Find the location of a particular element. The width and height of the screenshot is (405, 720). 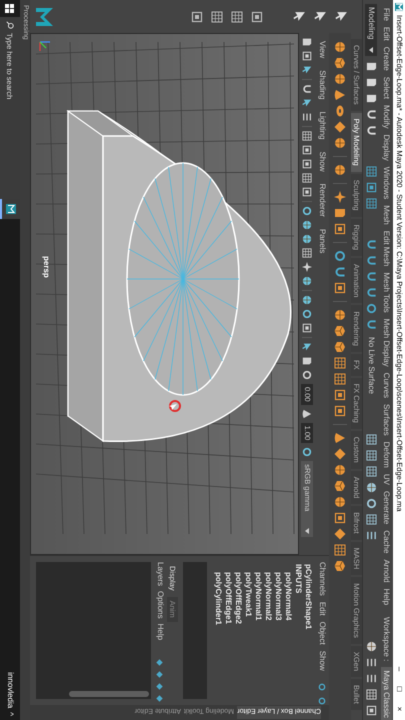

layer-menu: Options is located at coordinates (160, 605).